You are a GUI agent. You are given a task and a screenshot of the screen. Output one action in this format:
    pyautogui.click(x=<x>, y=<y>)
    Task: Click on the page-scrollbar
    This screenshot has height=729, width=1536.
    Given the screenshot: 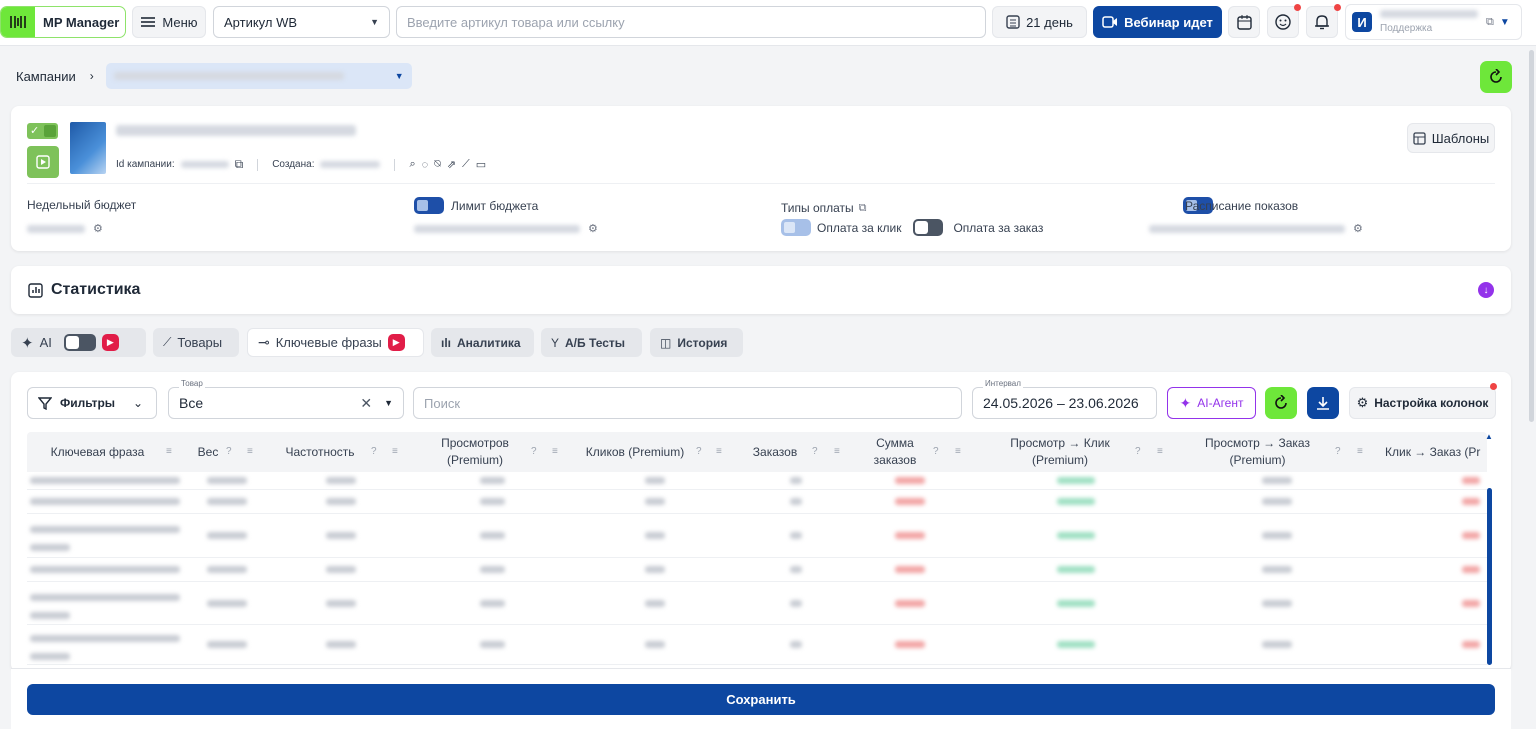 What is the action you would take?
    pyautogui.click(x=1531, y=236)
    